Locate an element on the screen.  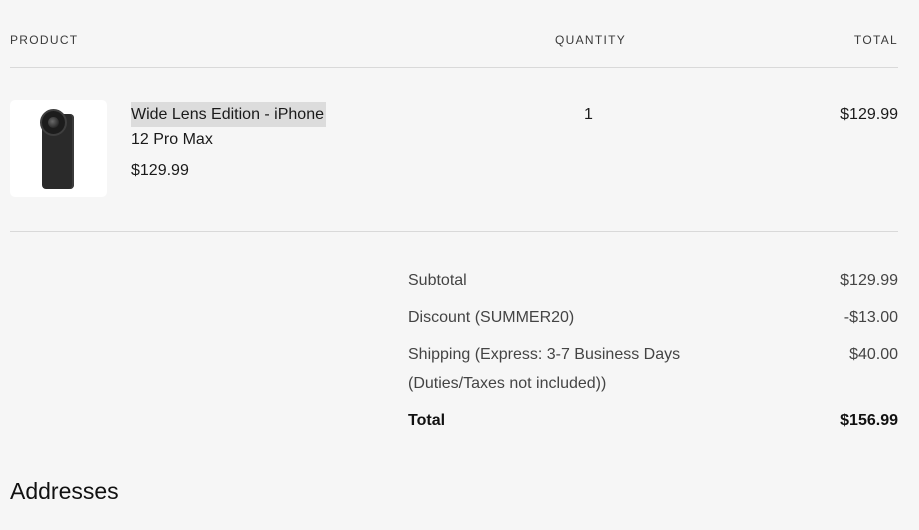
total-column-header: TOTAL is located at coordinates (875, 40).